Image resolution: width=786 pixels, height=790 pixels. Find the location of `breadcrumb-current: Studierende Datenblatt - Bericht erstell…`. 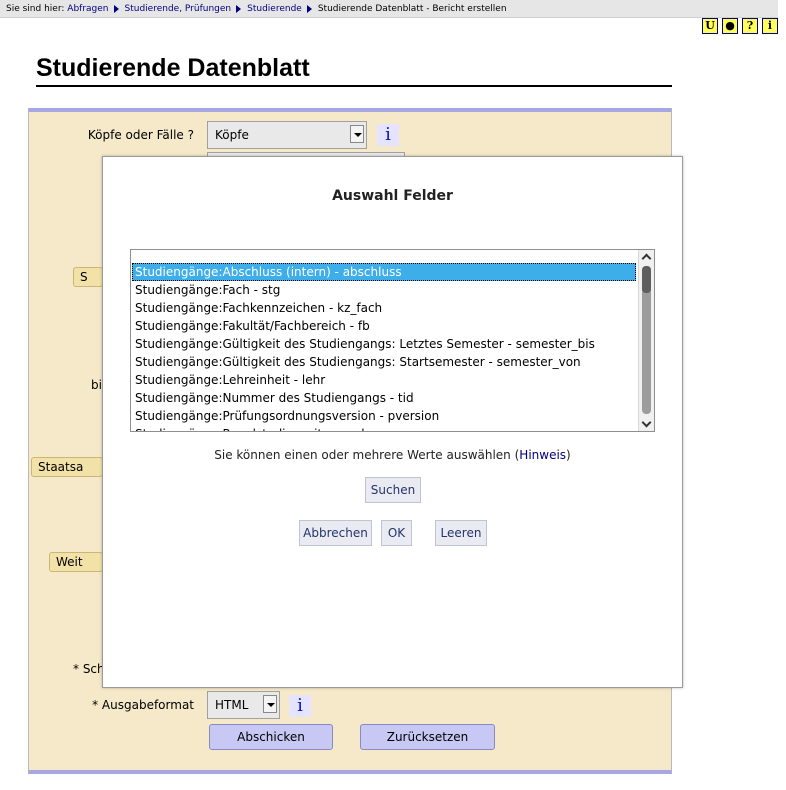

breadcrumb-current: Studierende Datenblatt - Bericht erstell… is located at coordinates (412, 9).